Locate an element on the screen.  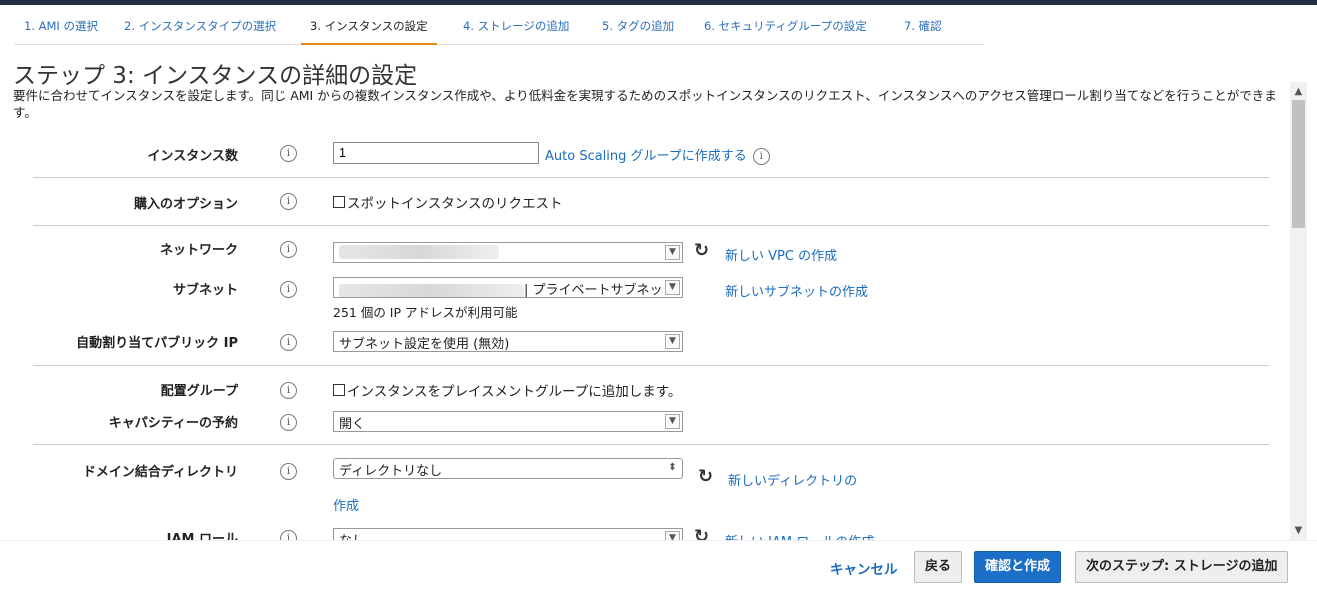
scroll-up-icon: ▲ is located at coordinates (1298, 92).